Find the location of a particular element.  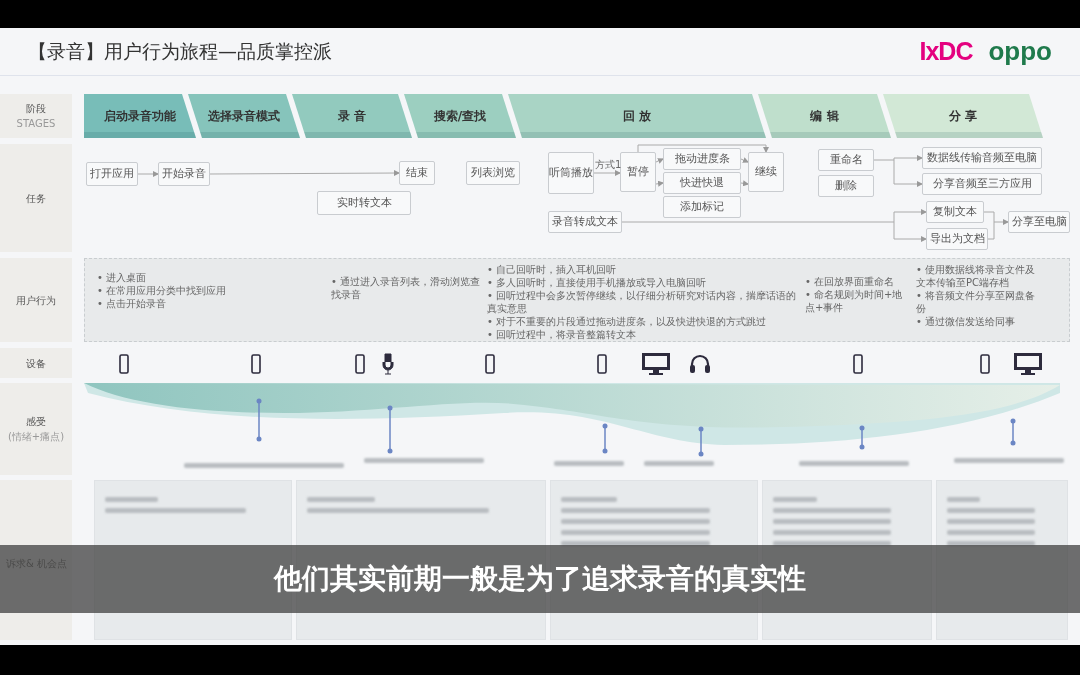

task-node: 复制文本 is located at coordinates (955, 212).